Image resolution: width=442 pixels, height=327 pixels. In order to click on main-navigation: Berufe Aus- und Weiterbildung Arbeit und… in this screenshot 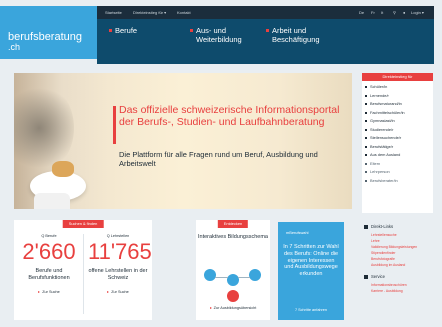, I will do `click(265, 41)`.